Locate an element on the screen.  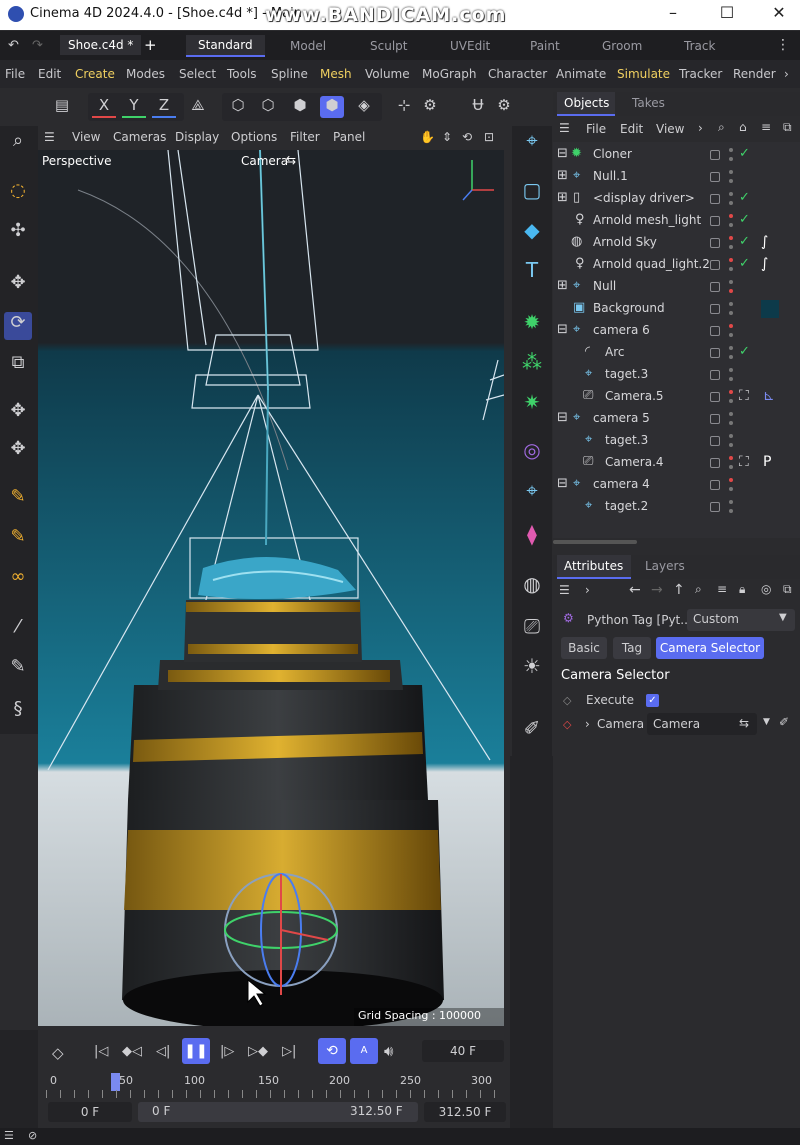
constraint-tag-icon: ⊾ is located at coordinates (769, 396).